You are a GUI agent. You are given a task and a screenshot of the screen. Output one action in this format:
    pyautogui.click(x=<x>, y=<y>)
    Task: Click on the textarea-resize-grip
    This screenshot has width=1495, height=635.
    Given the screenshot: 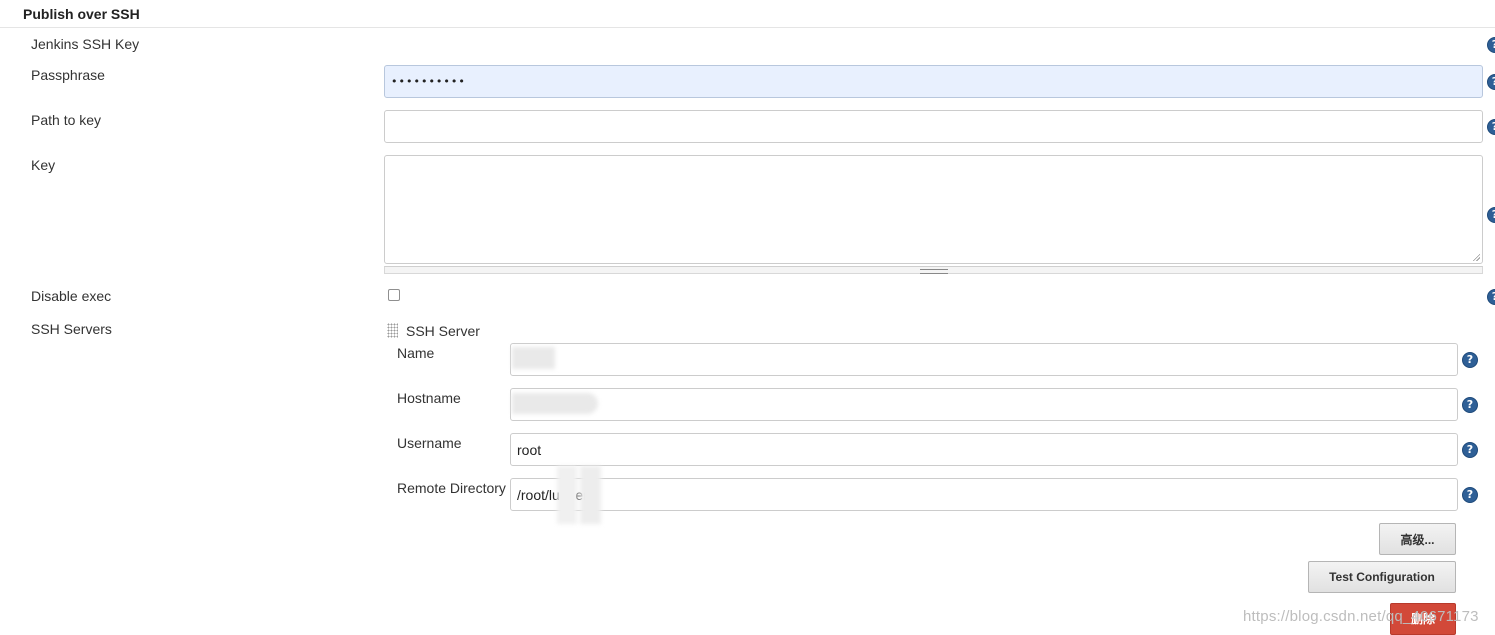 What is the action you would take?
    pyautogui.click(x=933, y=270)
    